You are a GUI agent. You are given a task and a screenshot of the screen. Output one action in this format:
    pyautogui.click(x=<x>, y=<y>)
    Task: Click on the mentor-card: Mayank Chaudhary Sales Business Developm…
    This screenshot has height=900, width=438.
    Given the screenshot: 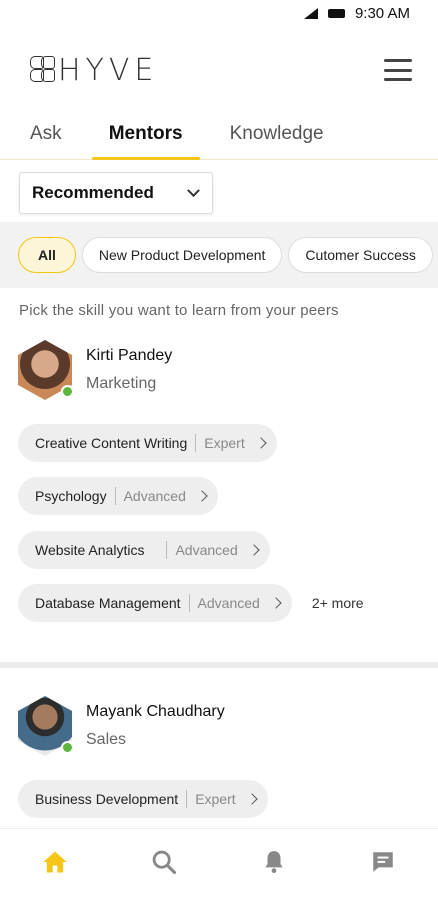 What is the action you would take?
    pyautogui.click(x=219, y=759)
    